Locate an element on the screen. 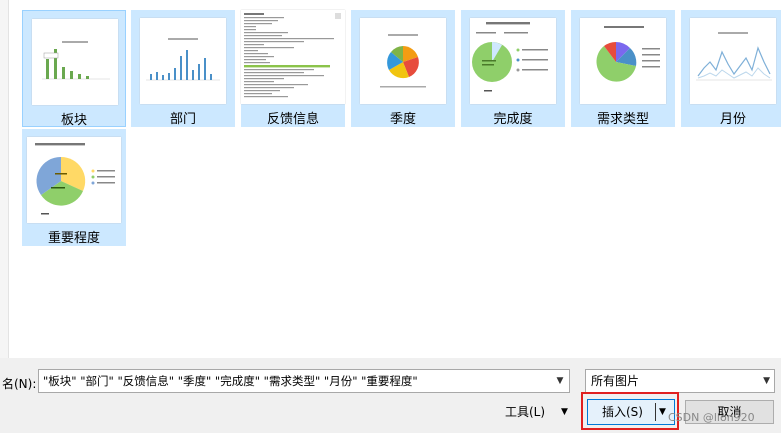  left-scroll-strip is located at coordinates (4, 179).